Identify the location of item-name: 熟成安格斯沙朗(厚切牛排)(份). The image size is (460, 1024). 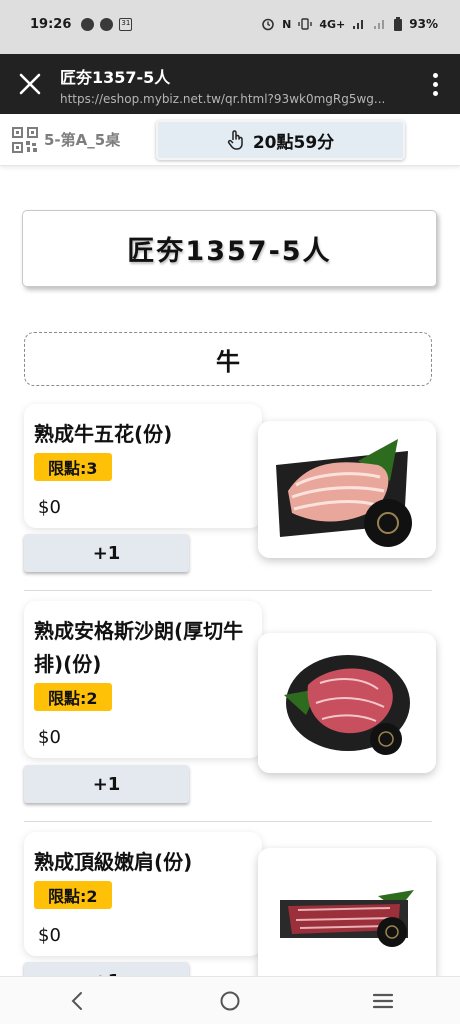
(139, 647).